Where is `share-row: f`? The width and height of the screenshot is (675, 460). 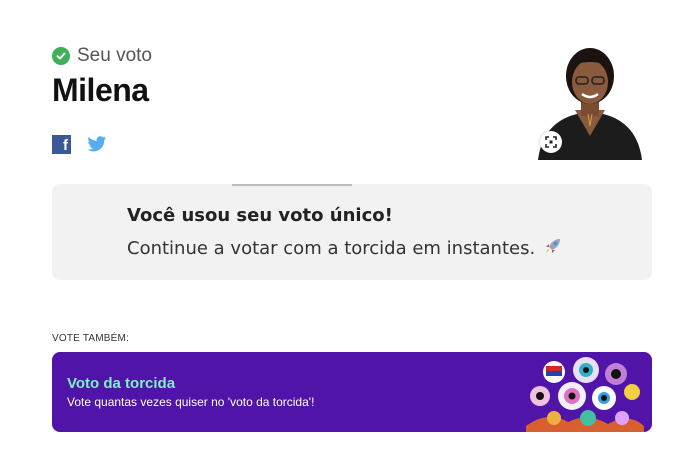
share-row: f is located at coordinates (79, 144).